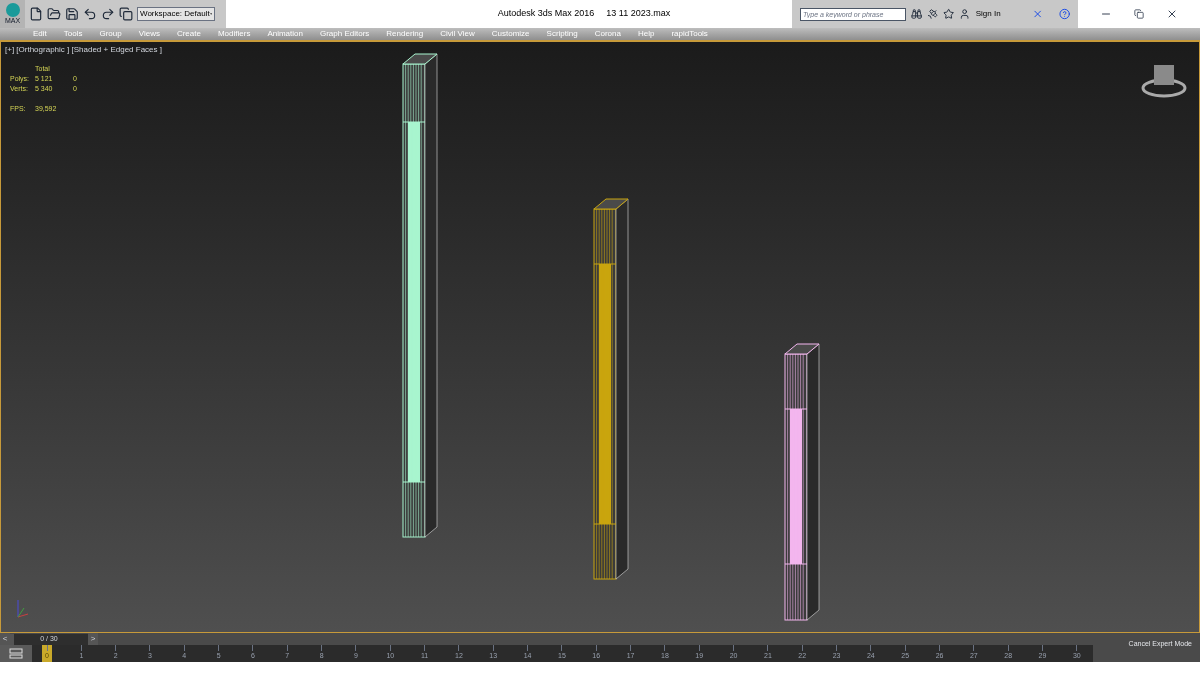 Image resolution: width=1200 pixels, height=675 pixels. Describe the element at coordinates (83, 50) in the screenshot. I see `viewport-label: [+] [Orthographic ] [Shaded + Edged Faces ]` at that location.